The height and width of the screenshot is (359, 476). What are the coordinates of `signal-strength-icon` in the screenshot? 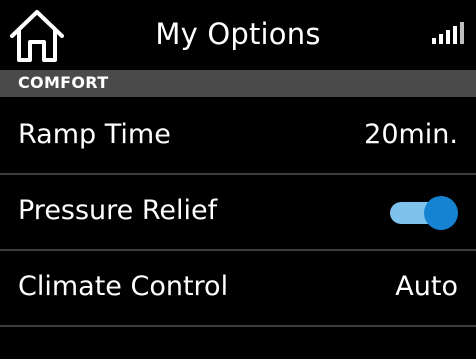 It's located at (450, 34).